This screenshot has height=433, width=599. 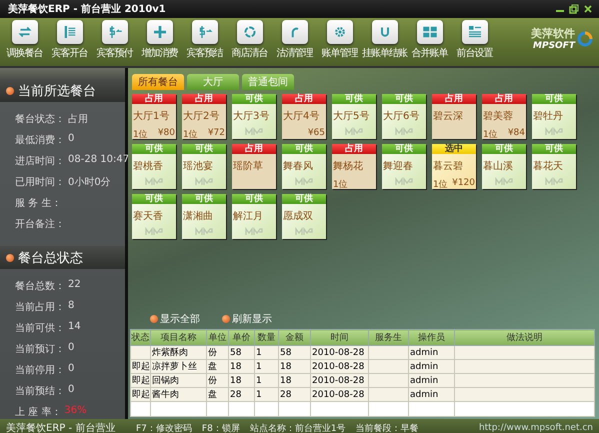 I want to click on toolbar-button: 增加消费, so click(x=159, y=40).